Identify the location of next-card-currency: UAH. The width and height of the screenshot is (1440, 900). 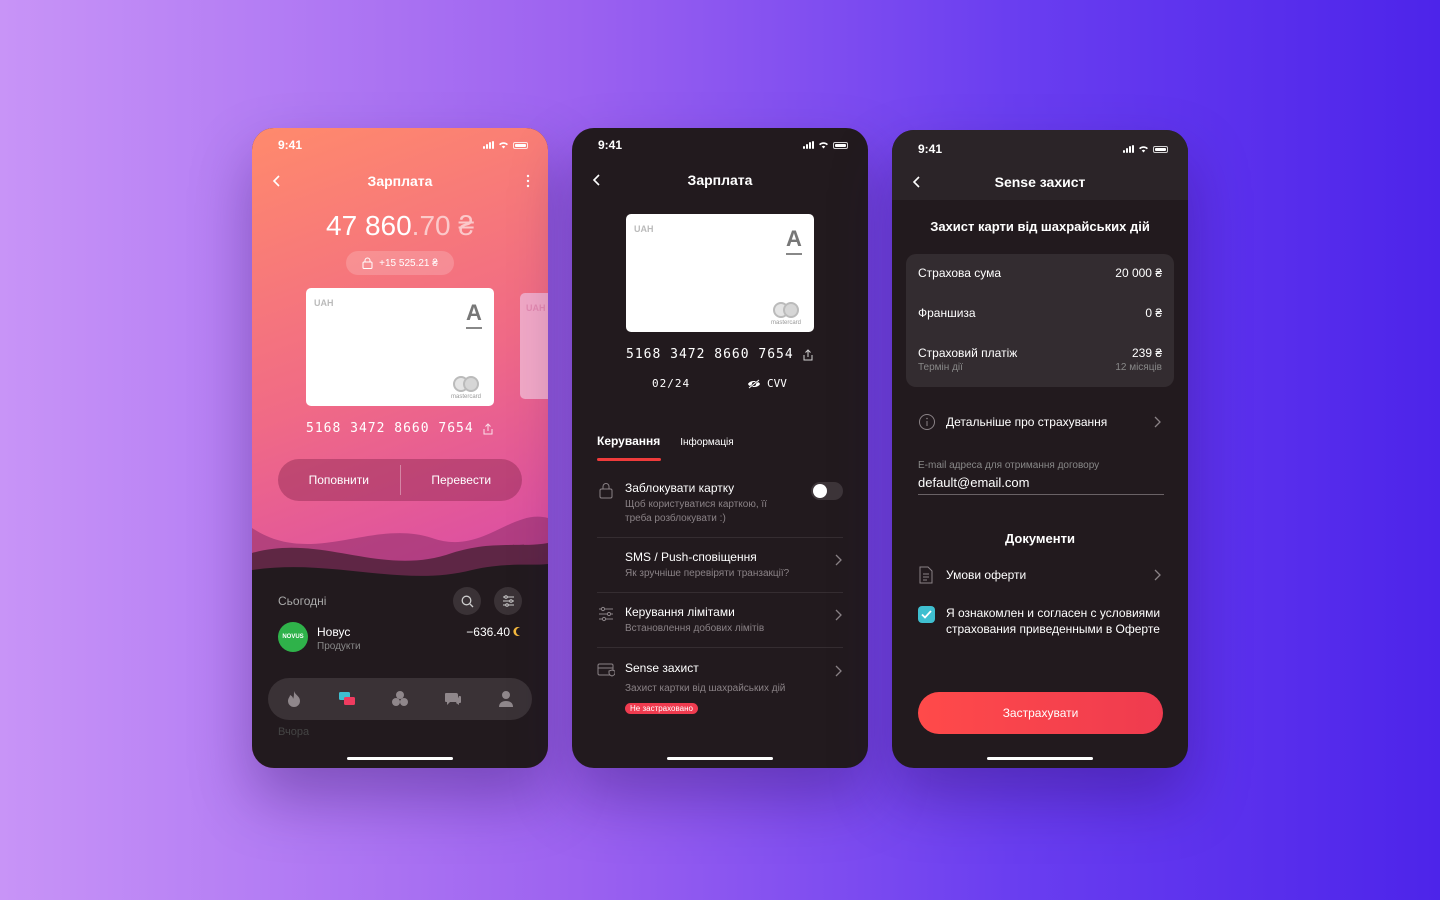
(536, 308).